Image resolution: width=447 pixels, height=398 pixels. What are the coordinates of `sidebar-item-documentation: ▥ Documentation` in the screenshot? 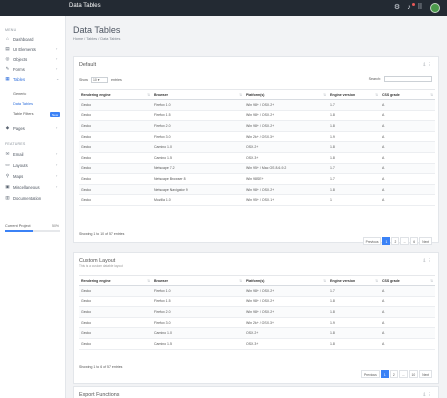 It's located at (32, 197).